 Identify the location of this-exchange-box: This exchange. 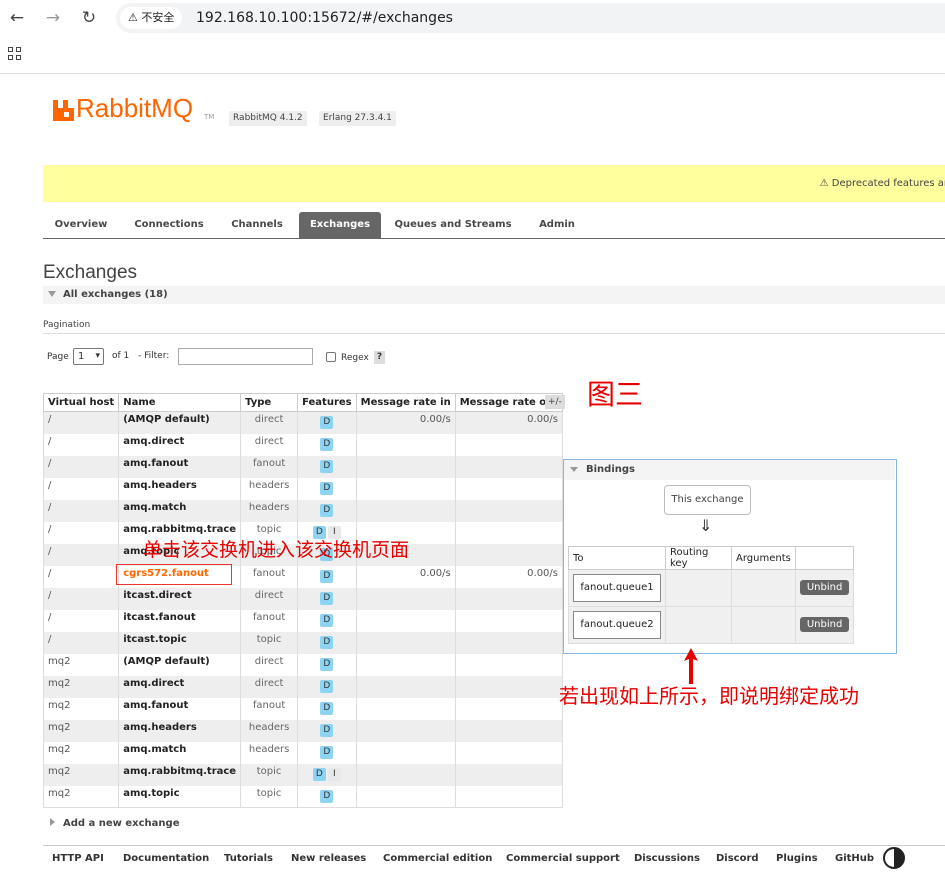
(707, 500).